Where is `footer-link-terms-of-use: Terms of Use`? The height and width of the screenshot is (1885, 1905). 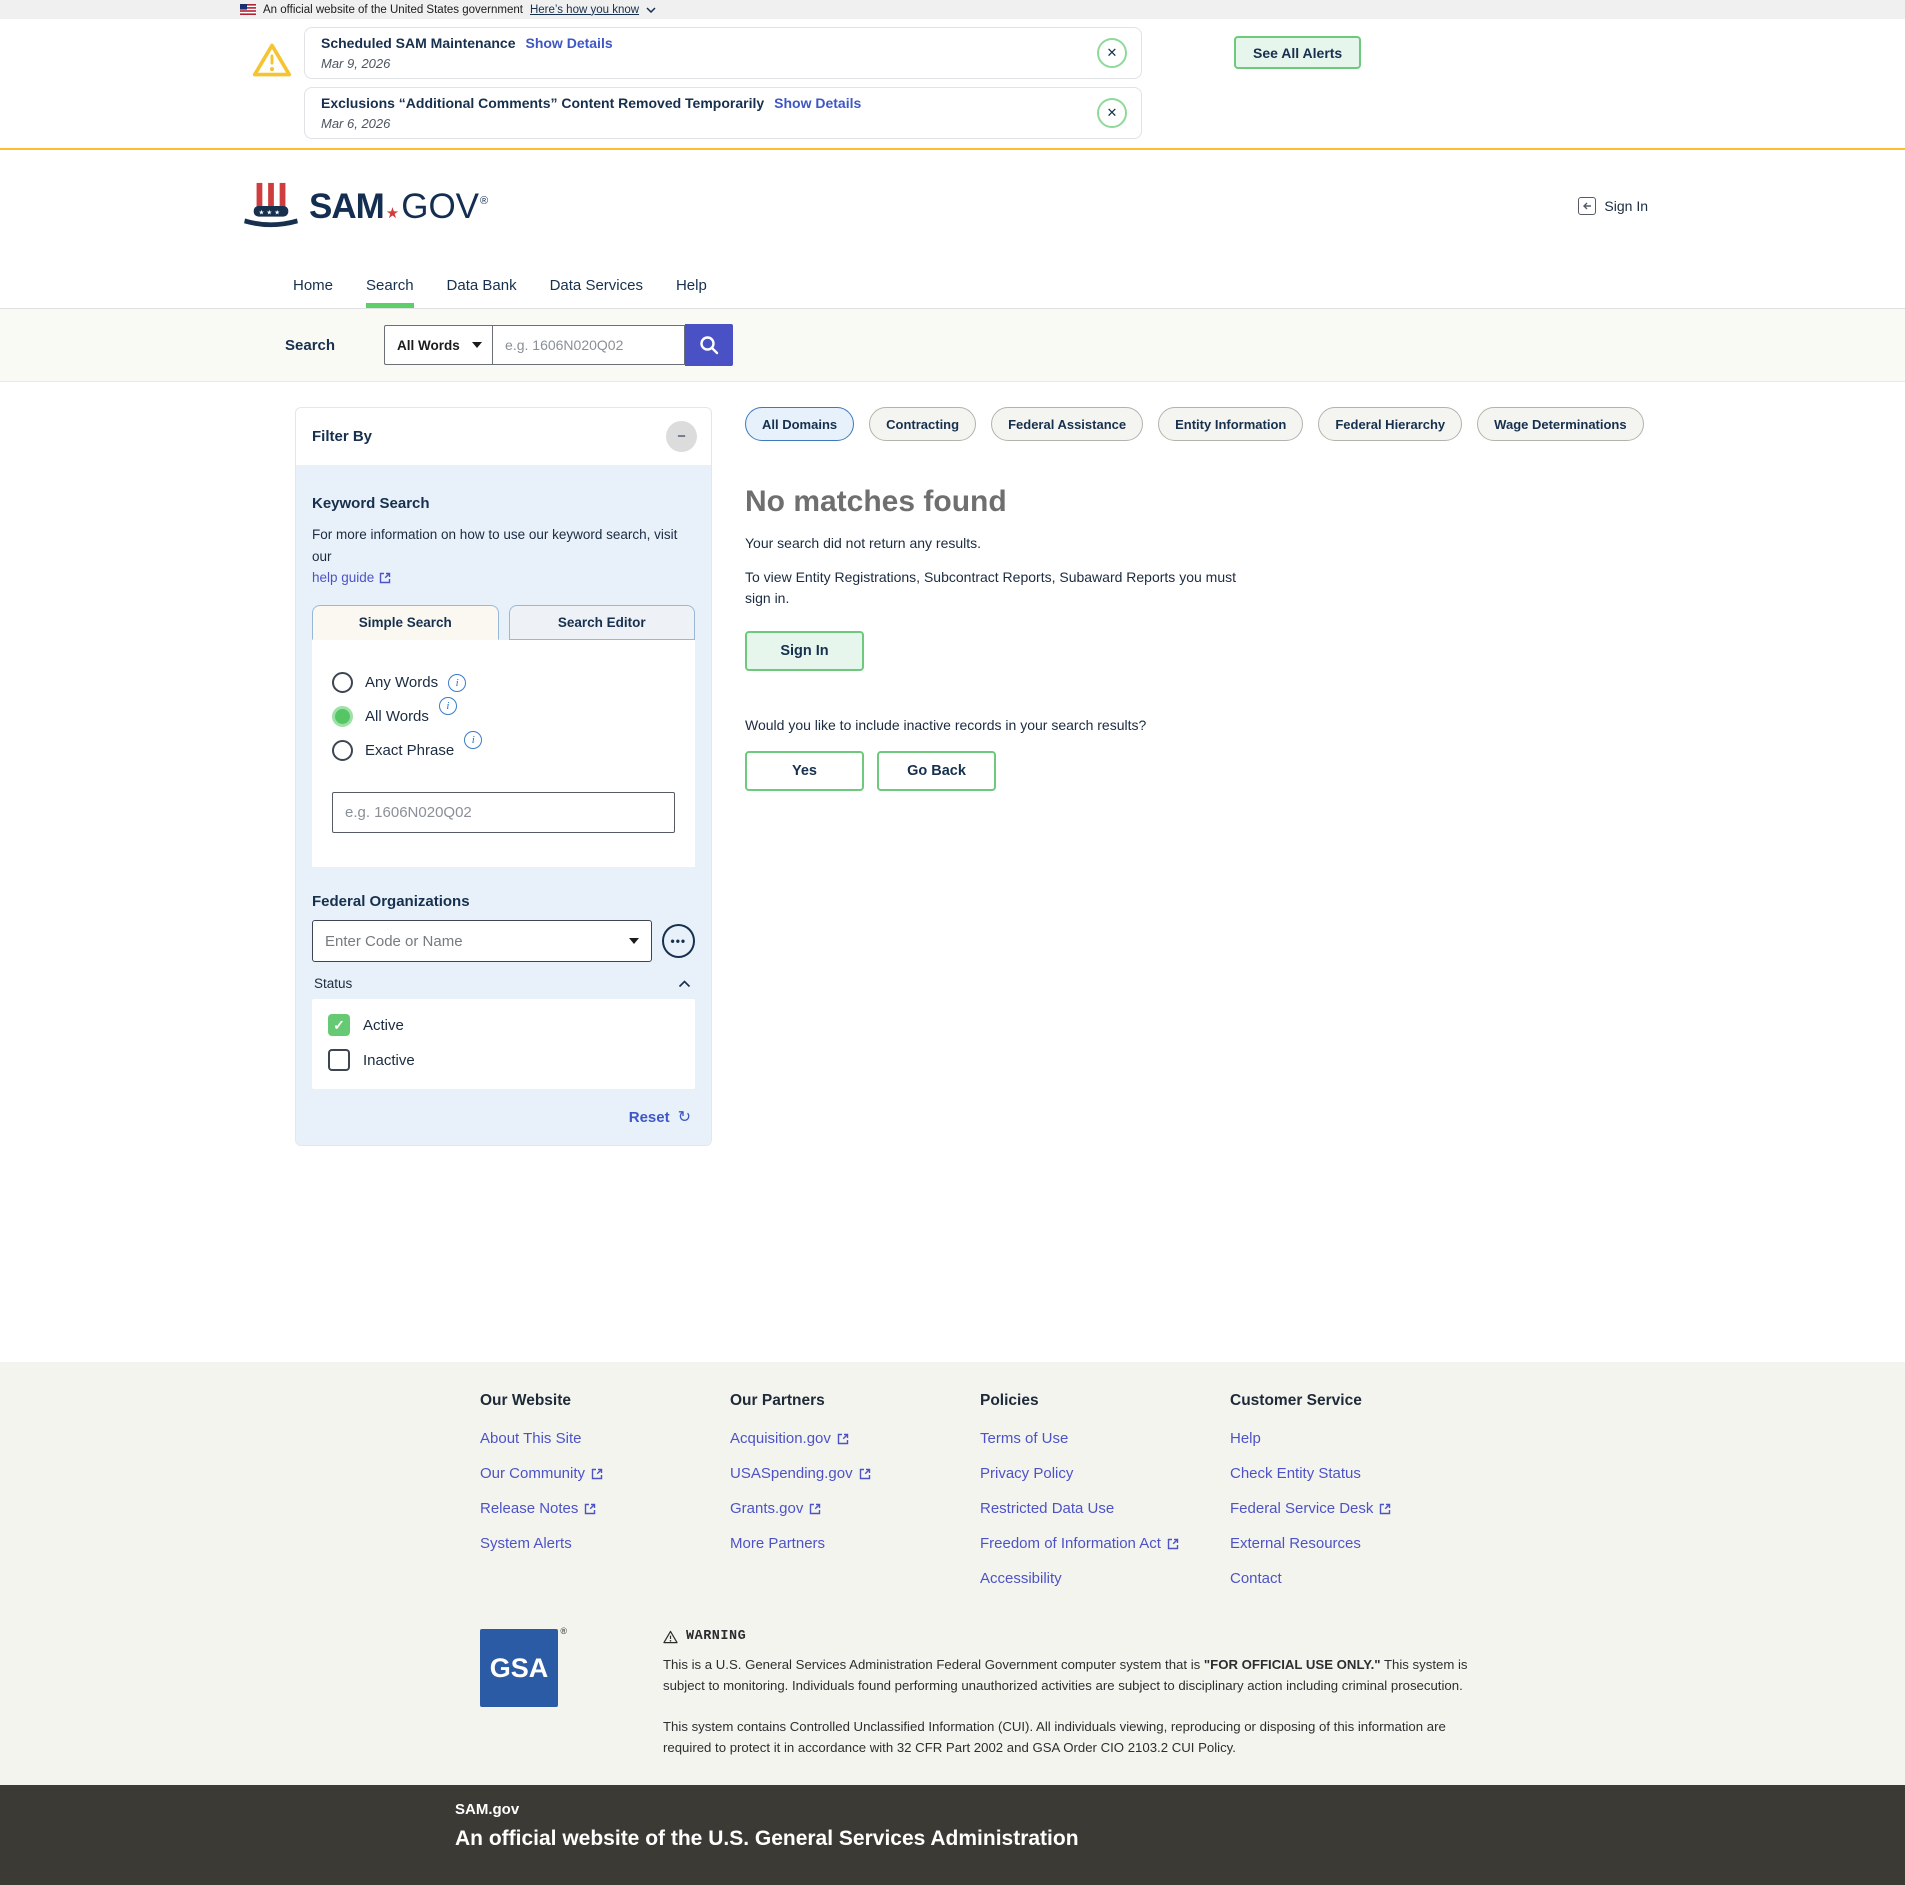
footer-link-terms-of-use: Terms of Use is located at coordinates (1105, 1438).